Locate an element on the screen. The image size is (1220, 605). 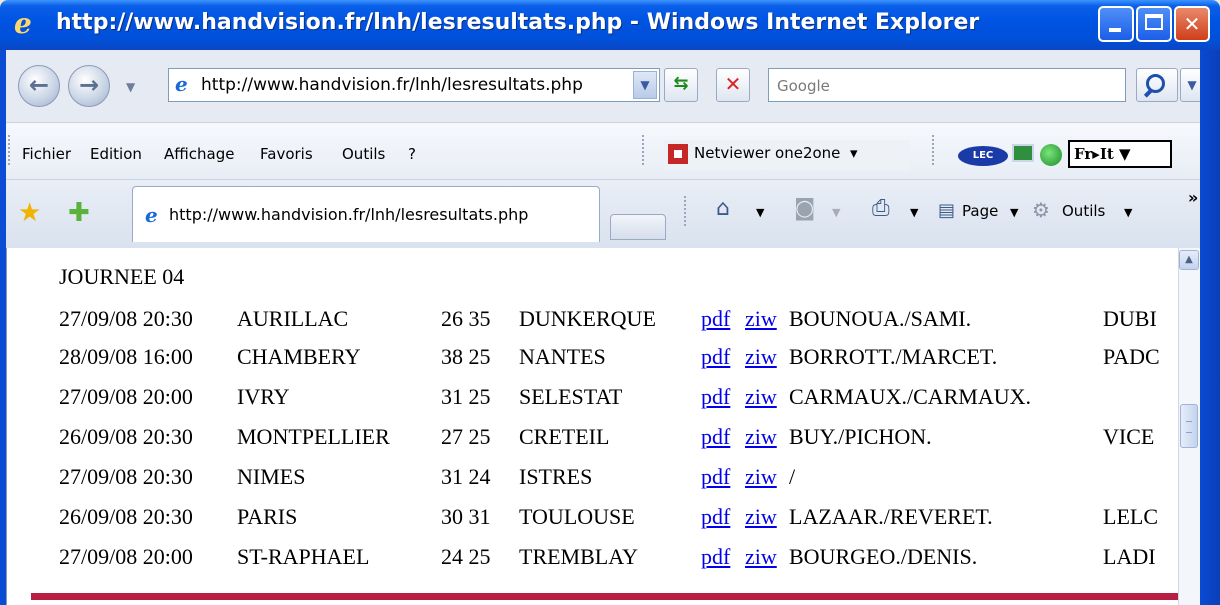
referees: CARMAUX./CARMAUX. is located at coordinates (910, 396).